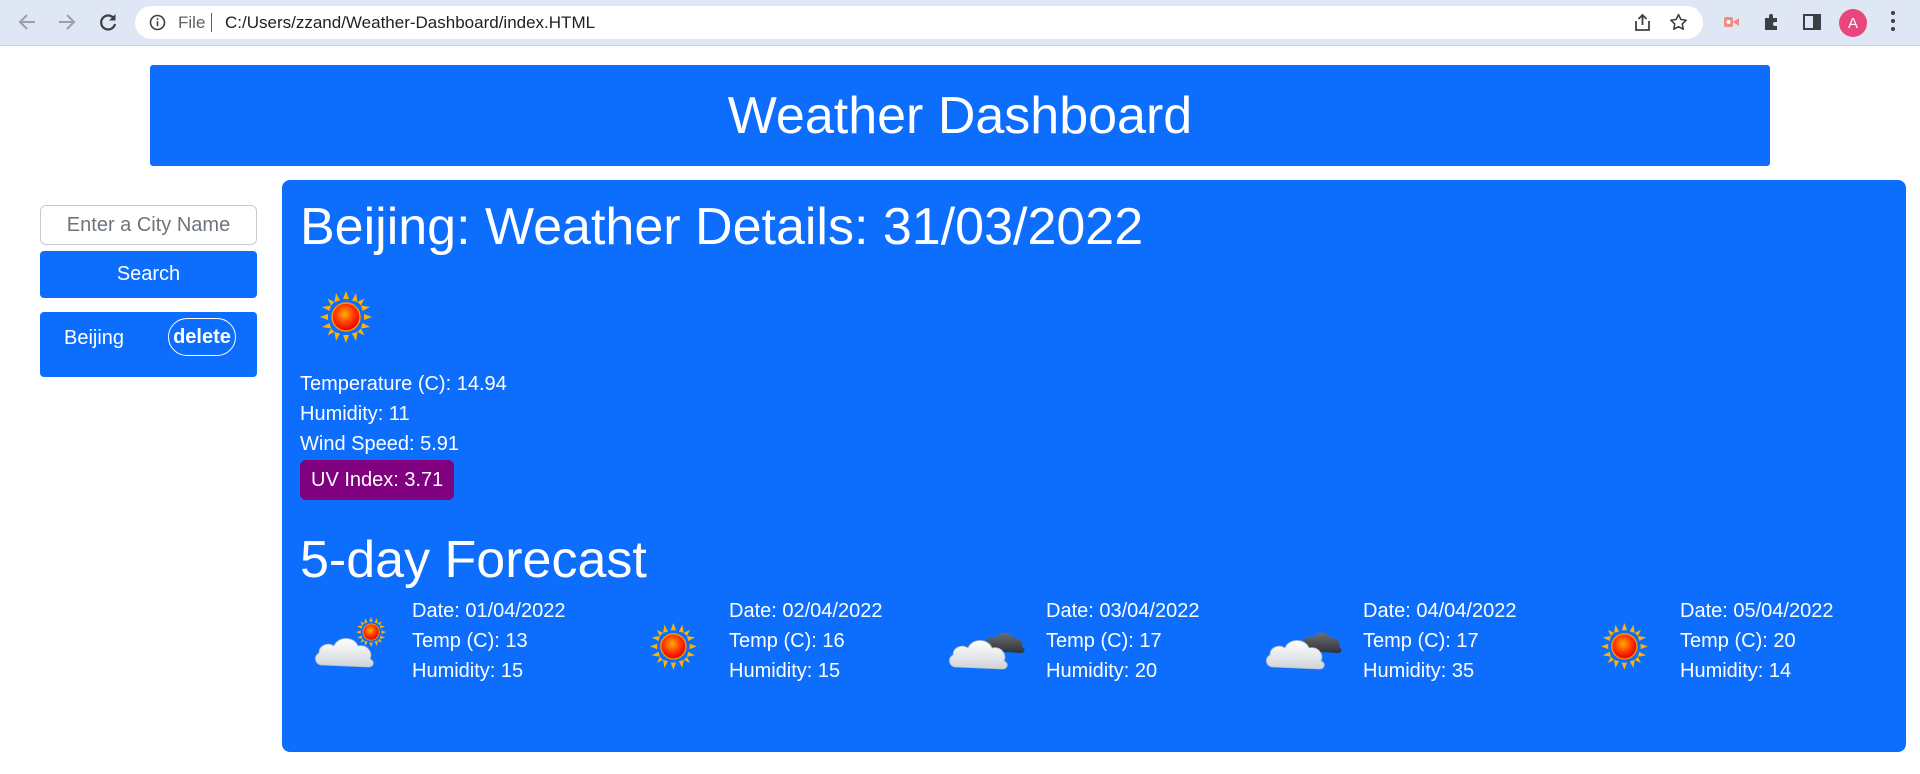 Image resolution: width=1920 pixels, height=774 pixels. What do you see at coordinates (1102, 671) in the screenshot?
I see `forecast-humidity: Humidity: 20` at bounding box center [1102, 671].